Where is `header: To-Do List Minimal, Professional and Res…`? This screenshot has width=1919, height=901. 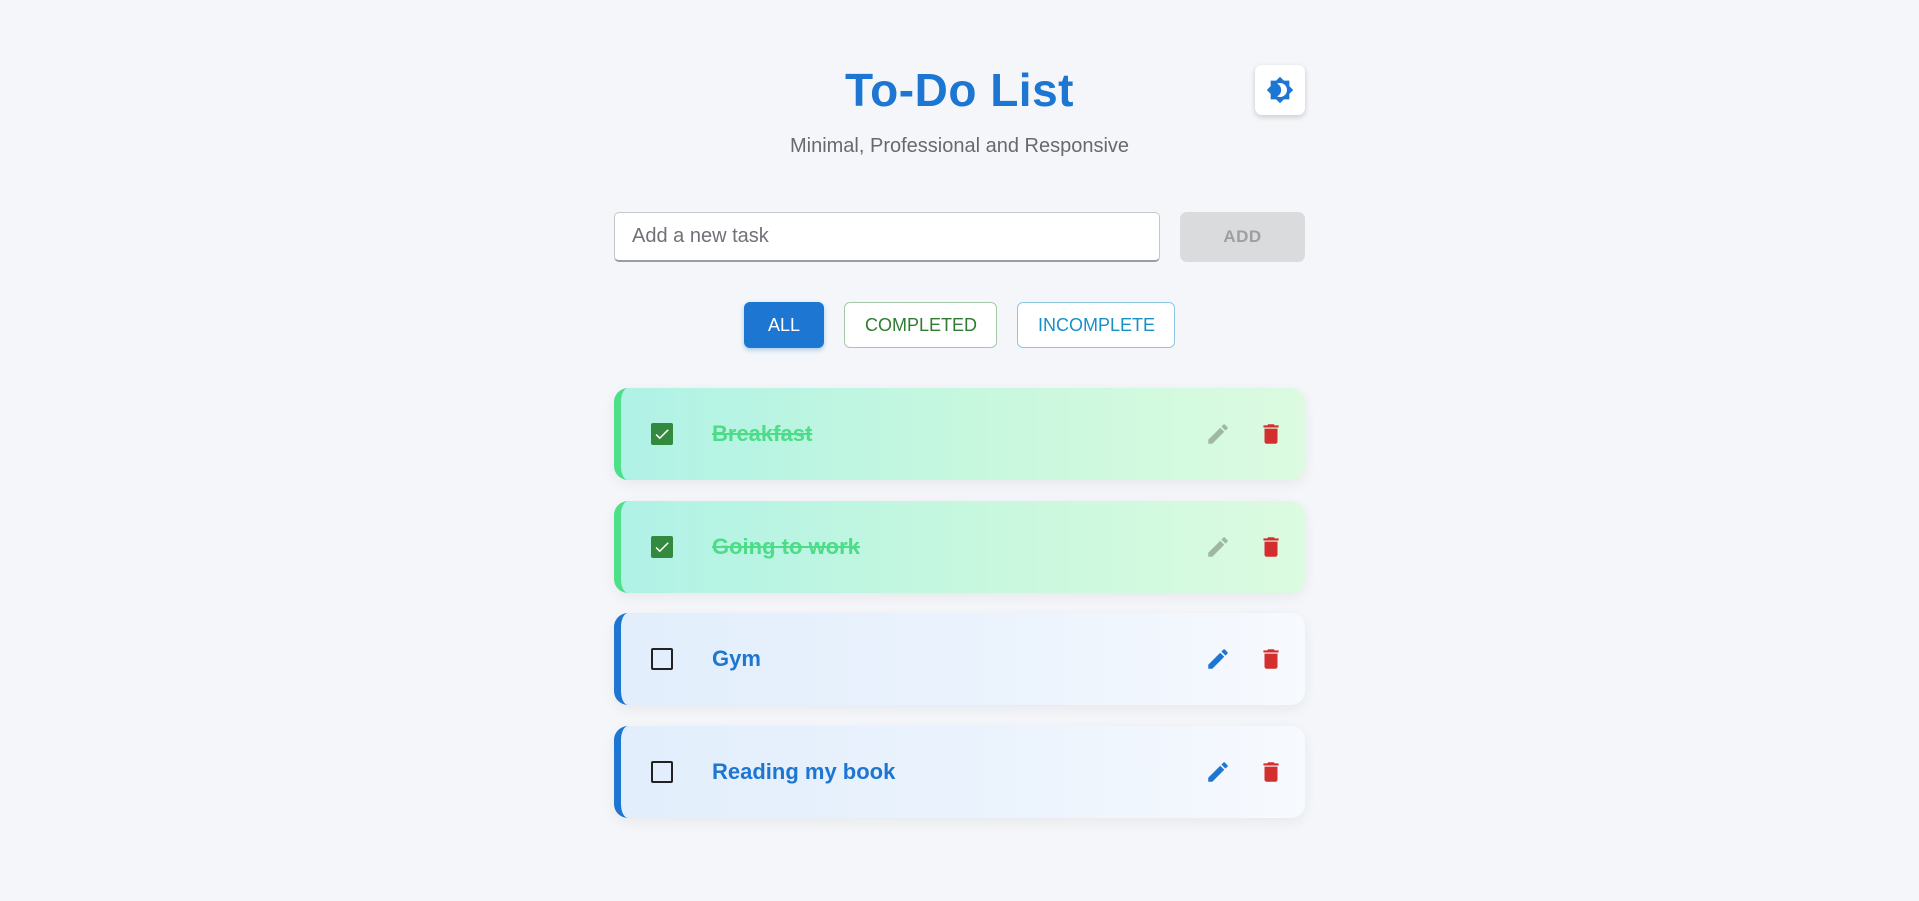 header: To-Do List Minimal, Professional and Res… is located at coordinates (959, 110).